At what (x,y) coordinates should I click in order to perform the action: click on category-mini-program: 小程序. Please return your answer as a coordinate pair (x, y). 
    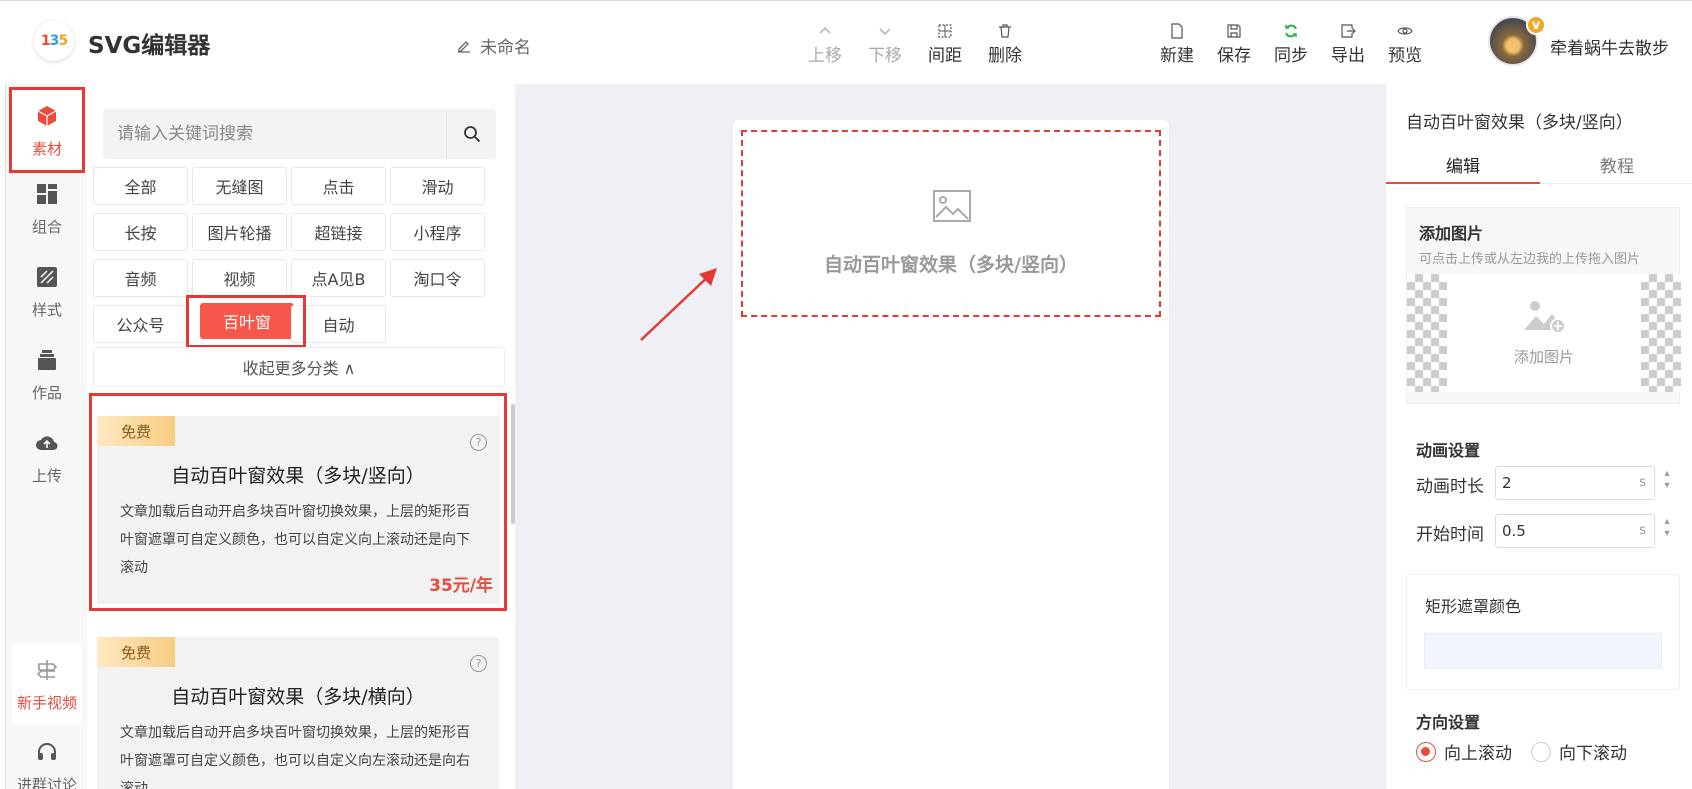
    Looking at the image, I should click on (437, 232).